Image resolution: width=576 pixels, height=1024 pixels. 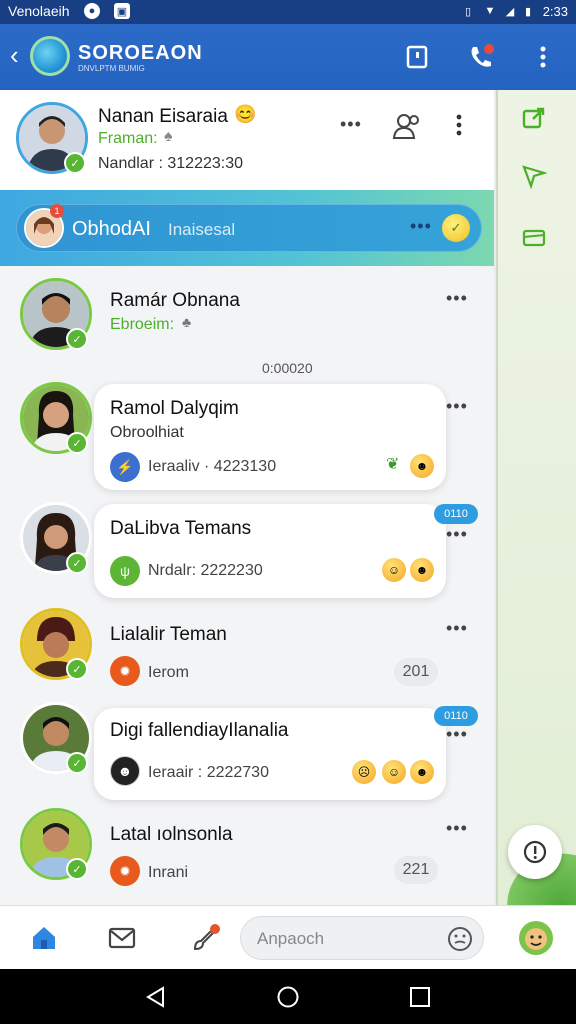 What do you see at coordinates (168, 136) in the screenshot?
I see `attachment-icon: ♠` at bounding box center [168, 136].